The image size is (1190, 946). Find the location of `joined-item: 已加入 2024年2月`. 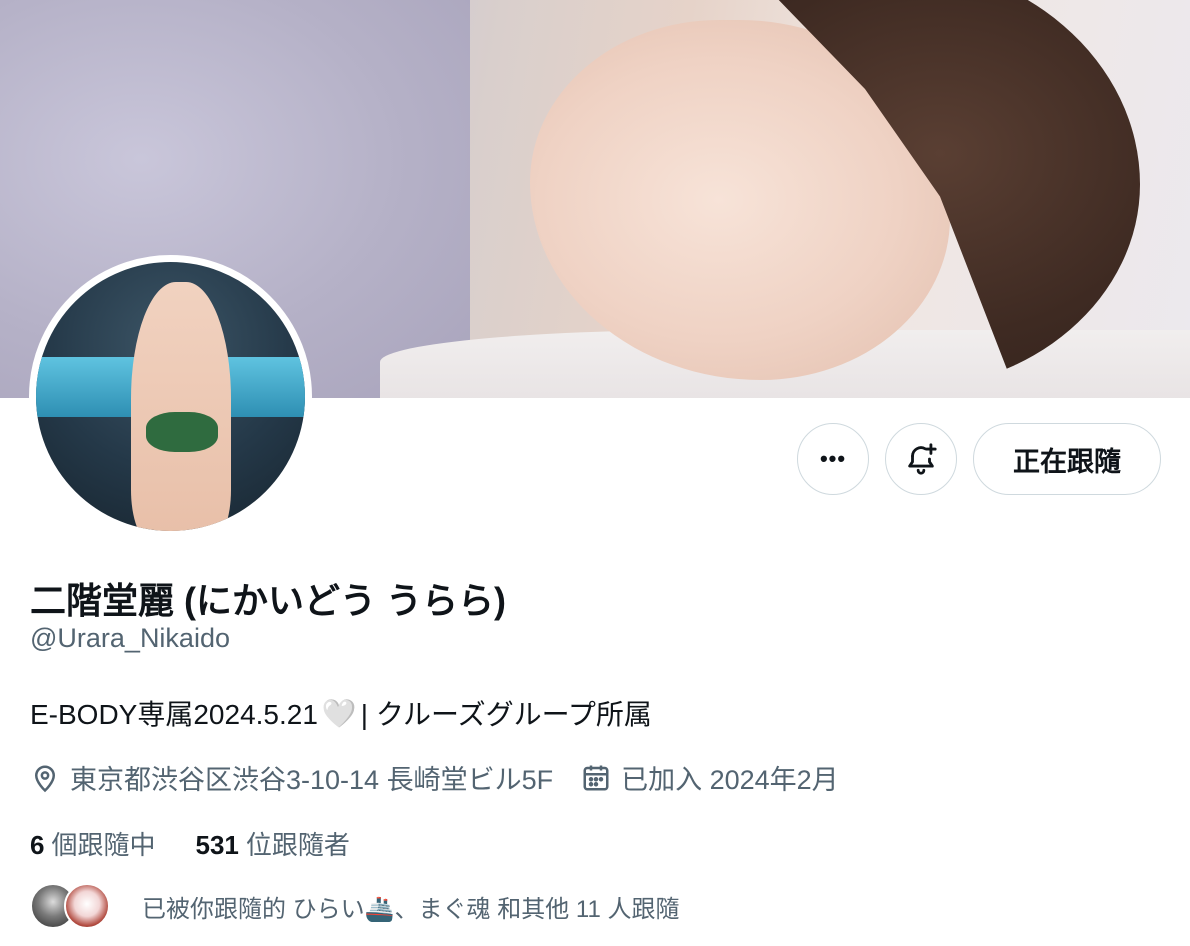

joined-item: 已加入 2024年2月 is located at coordinates (710, 777).